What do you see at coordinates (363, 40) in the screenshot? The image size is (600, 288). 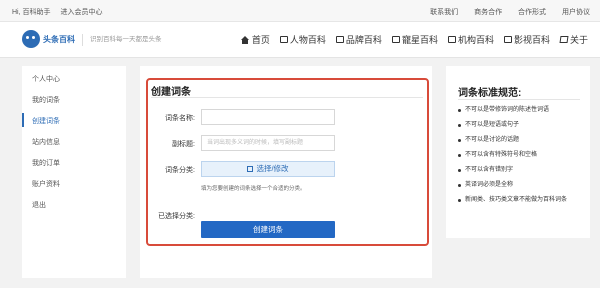 I see `nav-label: 品牌百科` at bounding box center [363, 40].